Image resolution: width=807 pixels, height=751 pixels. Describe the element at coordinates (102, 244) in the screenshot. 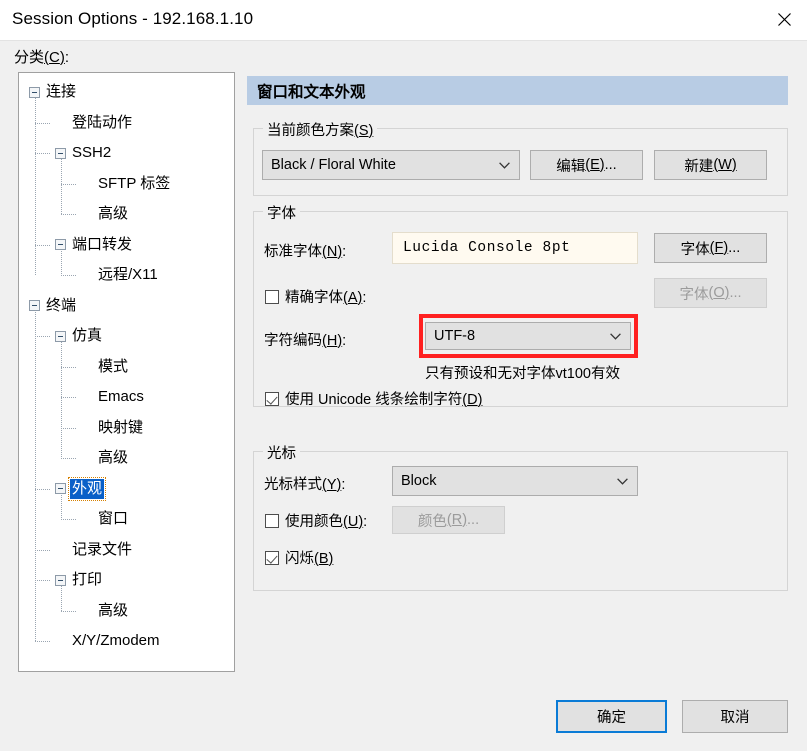

I see `tree-item-label: 端口转发` at that location.